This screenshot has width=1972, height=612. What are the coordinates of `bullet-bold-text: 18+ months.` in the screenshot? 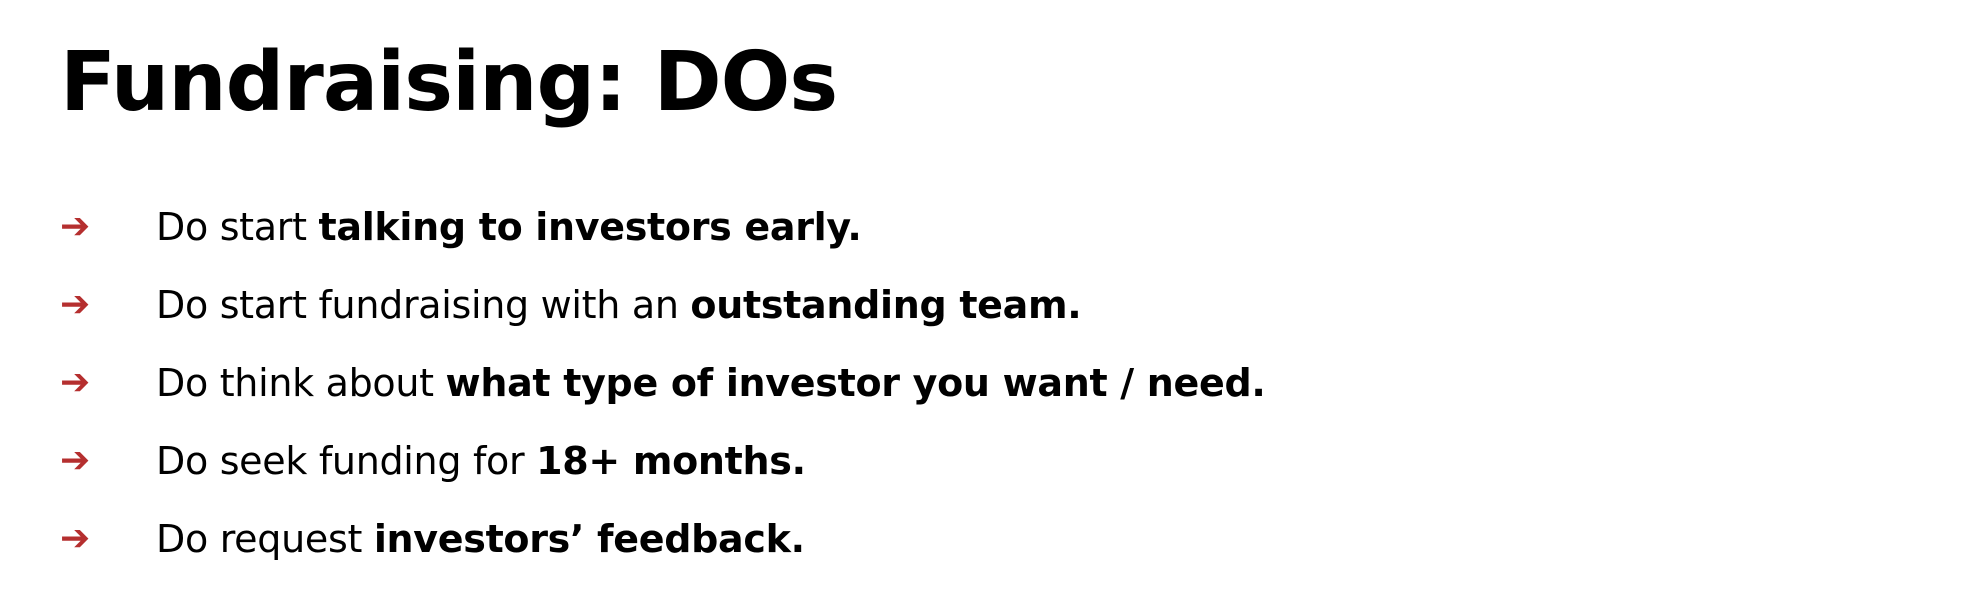 It's located at (671, 461).